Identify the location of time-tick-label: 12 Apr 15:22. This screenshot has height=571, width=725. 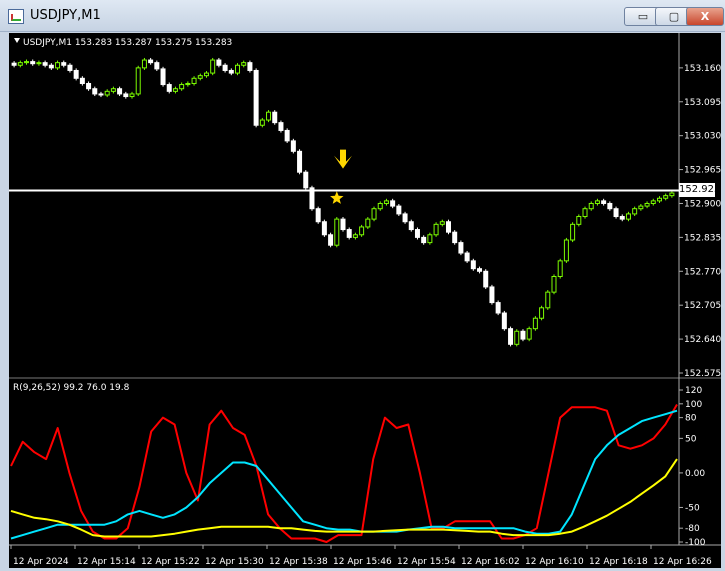
(170, 562).